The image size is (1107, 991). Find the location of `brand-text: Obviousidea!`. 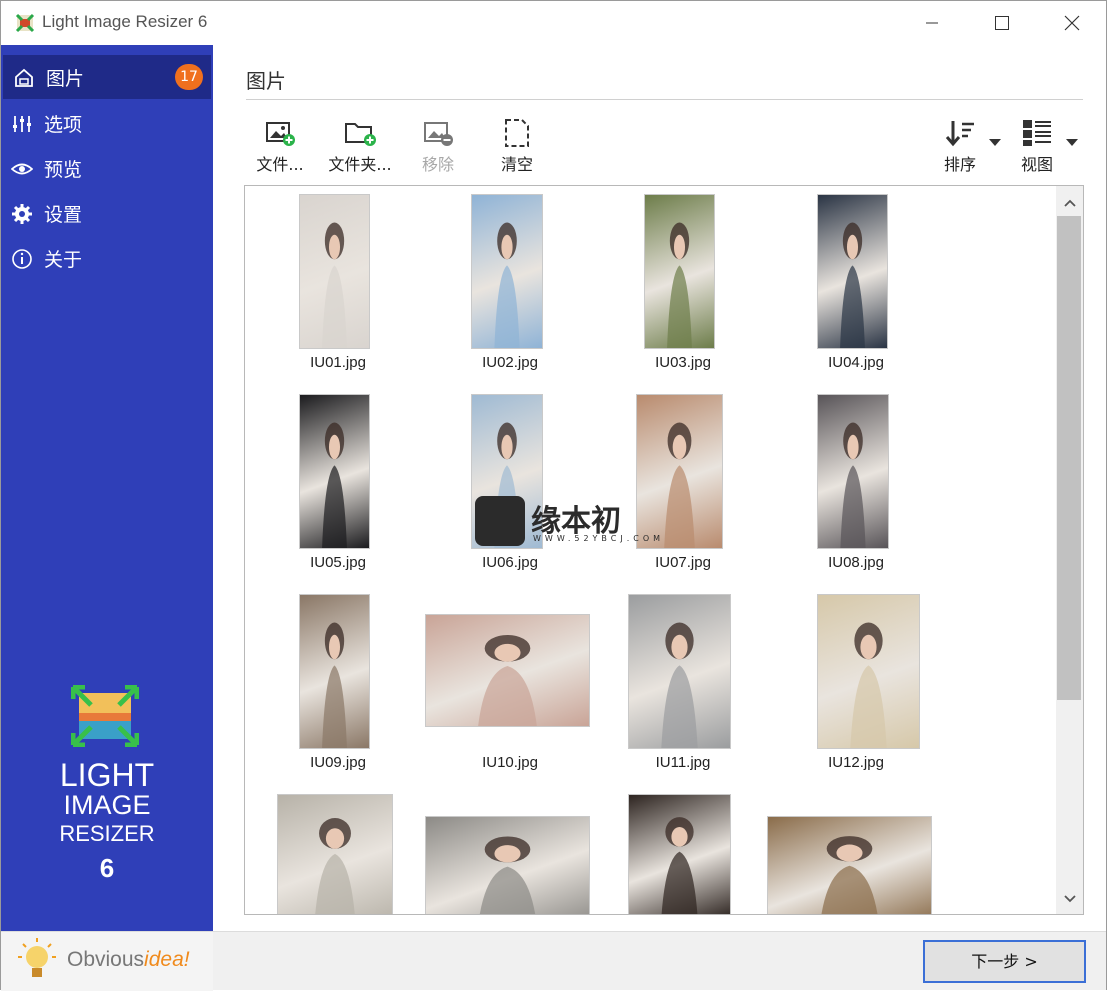

brand-text: Obviousidea! is located at coordinates (128, 960).